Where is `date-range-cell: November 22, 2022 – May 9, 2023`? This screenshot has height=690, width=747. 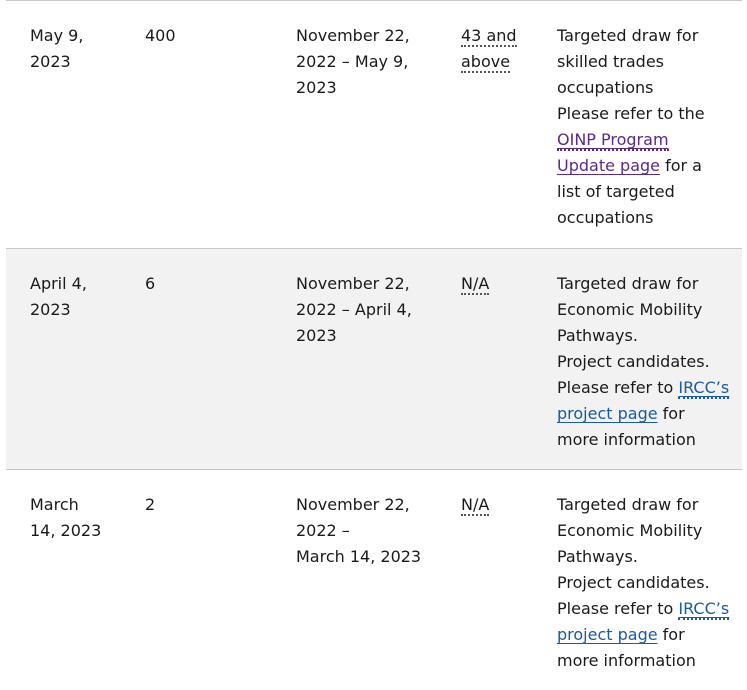
date-range-cell: November 22, 2022 – May 9, 2023 is located at coordinates (371, 62).